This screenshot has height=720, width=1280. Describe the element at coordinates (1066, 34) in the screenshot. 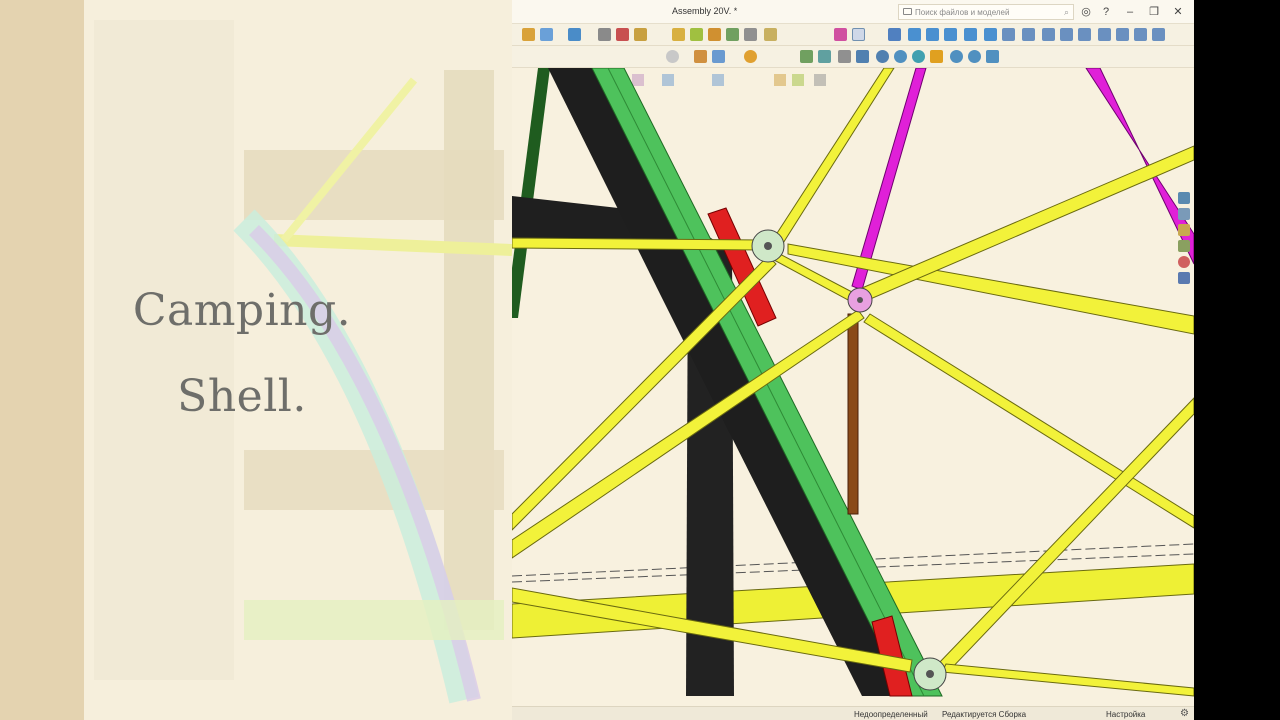

I see `csys-icon` at that location.